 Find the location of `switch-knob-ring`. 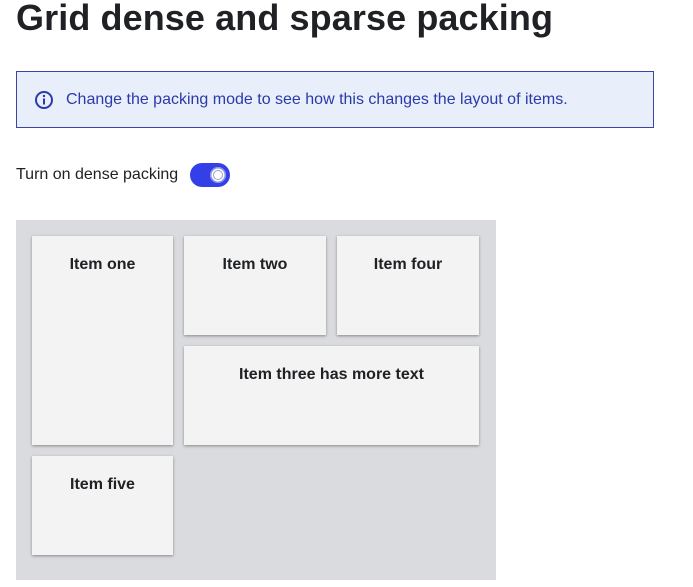

switch-knob-ring is located at coordinates (218, 175).